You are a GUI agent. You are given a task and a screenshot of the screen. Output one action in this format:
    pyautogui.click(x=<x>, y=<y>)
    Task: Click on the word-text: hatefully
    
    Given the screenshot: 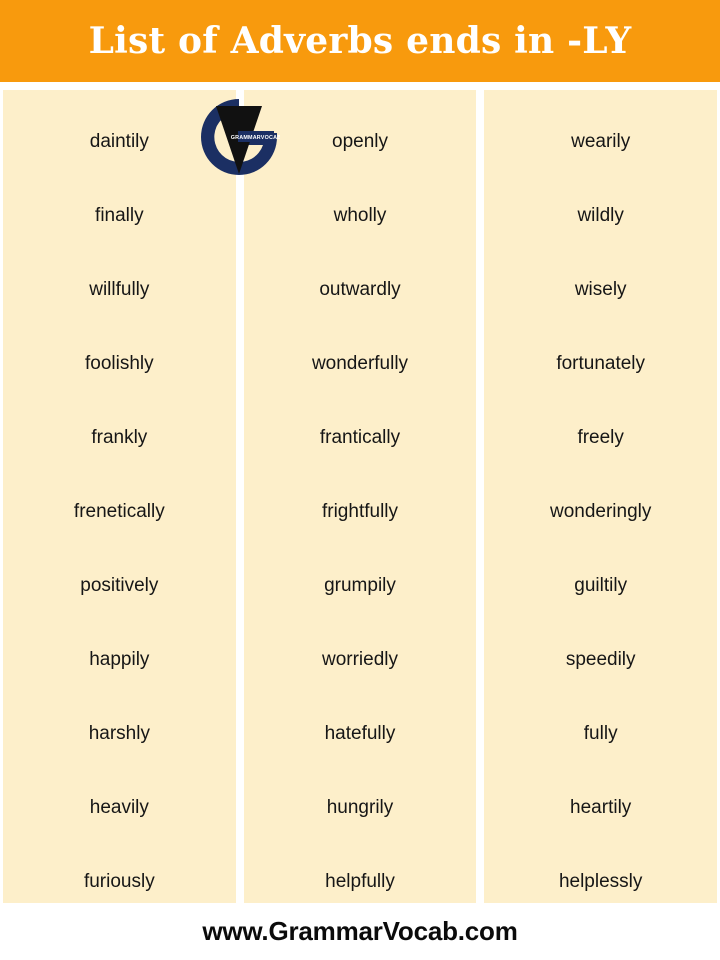 What is the action you would take?
    pyautogui.click(x=360, y=733)
    